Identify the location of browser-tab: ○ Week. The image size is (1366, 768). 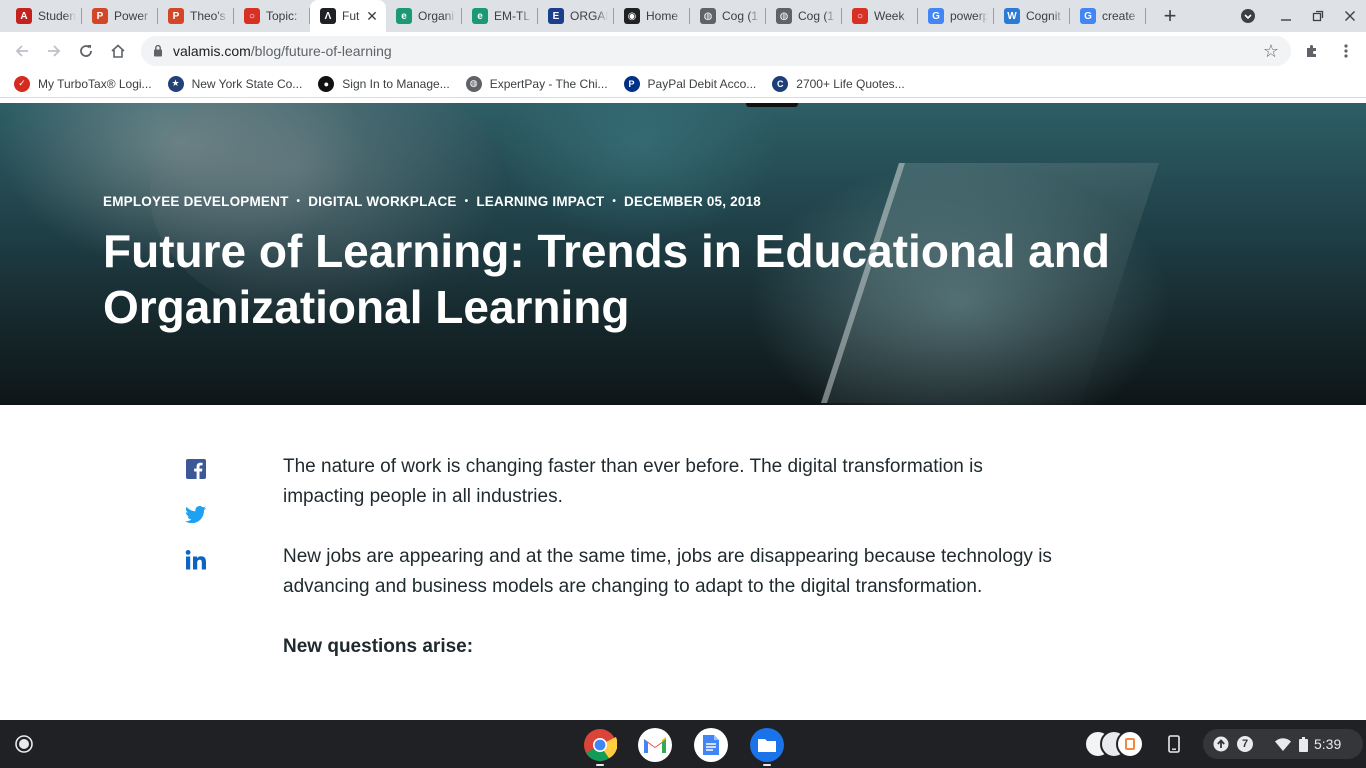
(880, 16).